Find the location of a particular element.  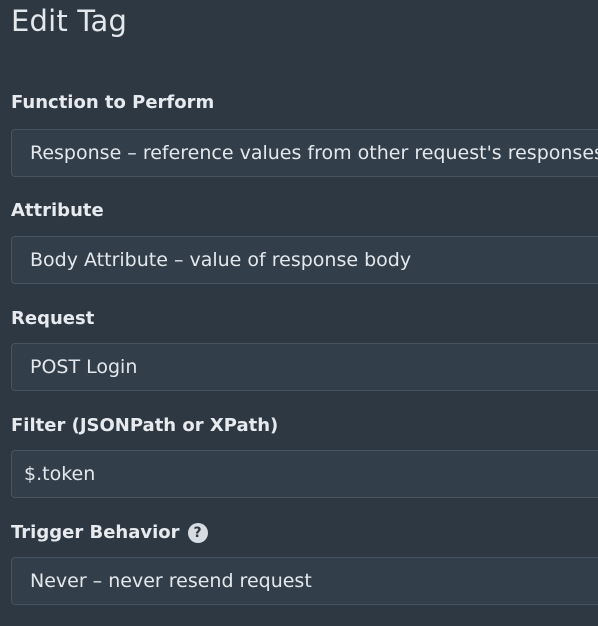

trigger-select-value: Never – never resend request is located at coordinates (171, 581).